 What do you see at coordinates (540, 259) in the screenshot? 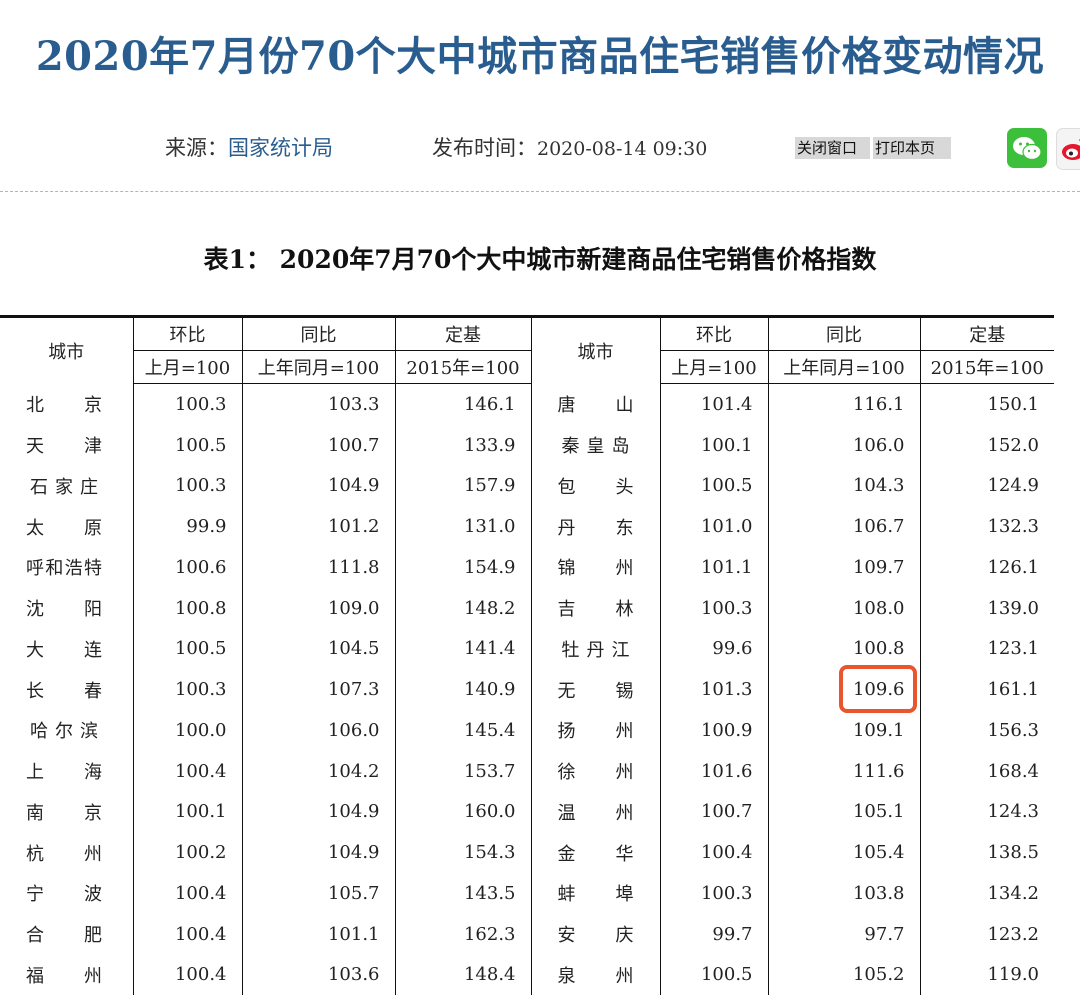
I see `table-caption: 表1： 2020年7月70个大中城市新建商品住宅销售价格指数` at bounding box center [540, 259].